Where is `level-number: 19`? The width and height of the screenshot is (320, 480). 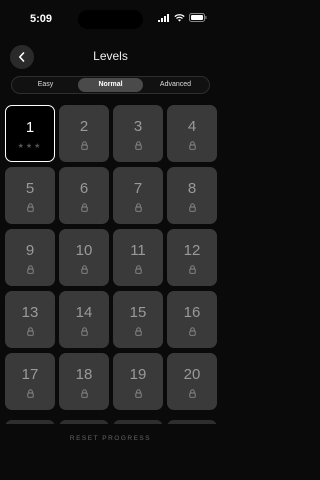
level-number: 19 is located at coordinates (138, 374).